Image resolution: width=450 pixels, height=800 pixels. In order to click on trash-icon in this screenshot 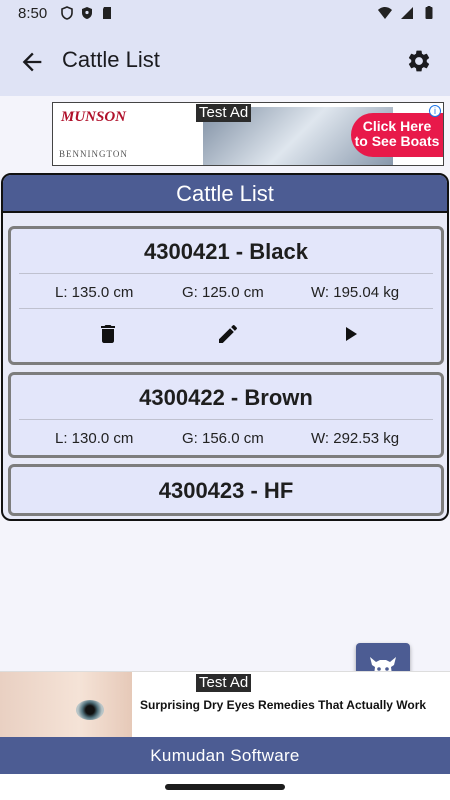, I will do `click(108, 334)`.